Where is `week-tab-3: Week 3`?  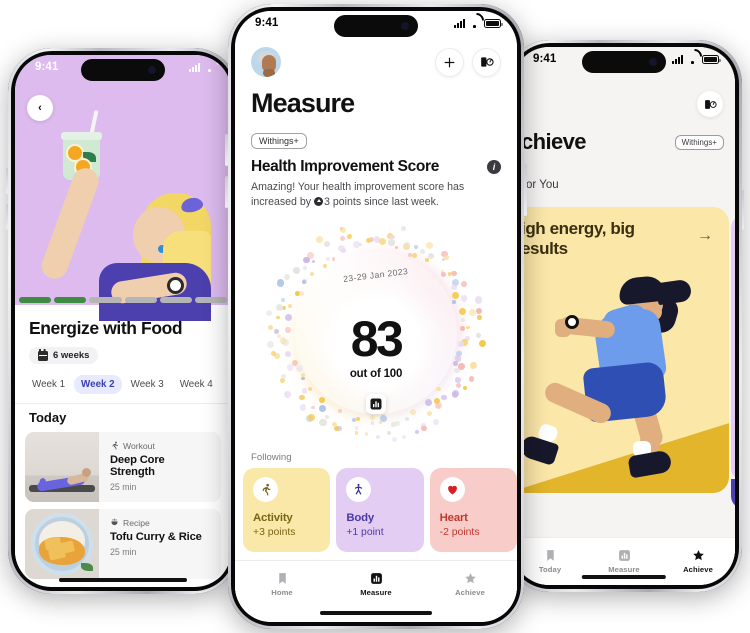 week-tab-3: Week 3 is located at coordinates (147, 384).